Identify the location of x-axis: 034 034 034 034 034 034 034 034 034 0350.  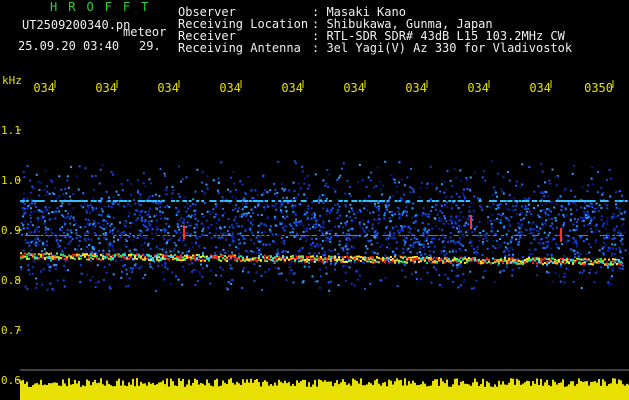
(323, 87).